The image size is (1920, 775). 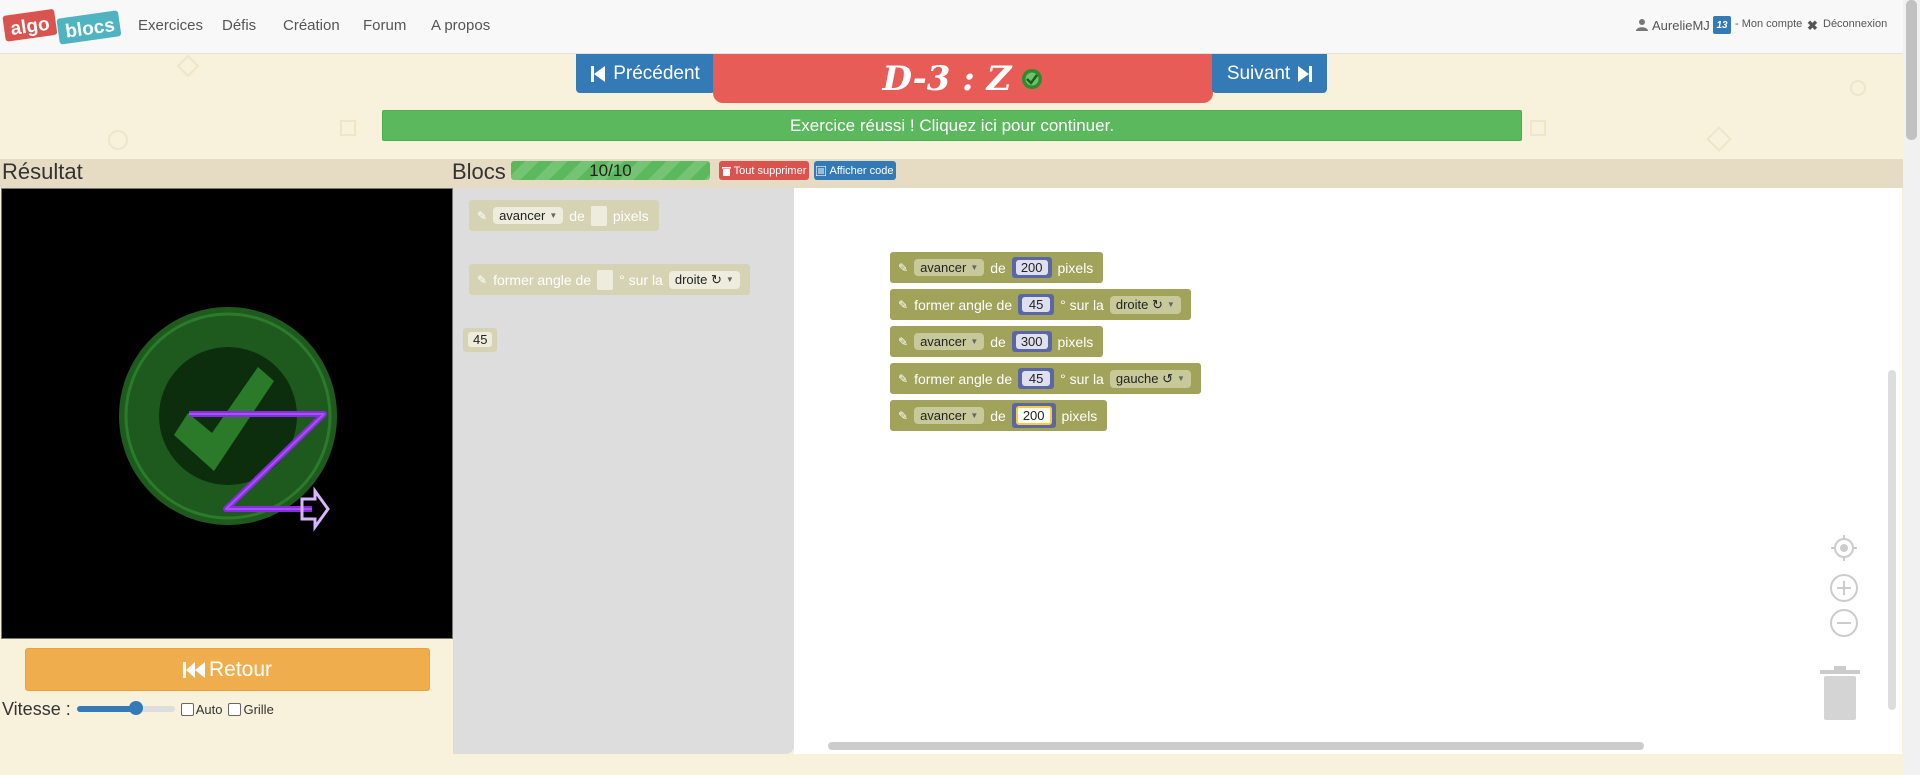 What do you see at coordinates (598, 73) in the screenshot?
I see `step-backward-icon` at bounding box center [598, 73].